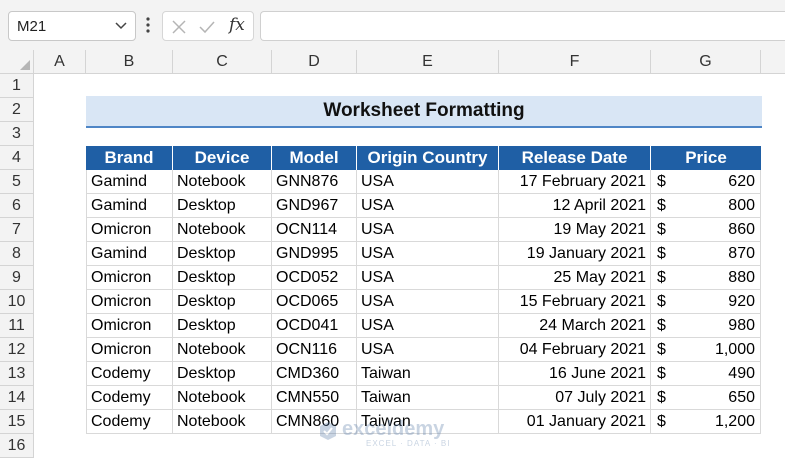 This screenshot has width=785, height=467. Describe the element at coordinates (706, 374) in the screenshot. I see `price-cell: $490` at that location.